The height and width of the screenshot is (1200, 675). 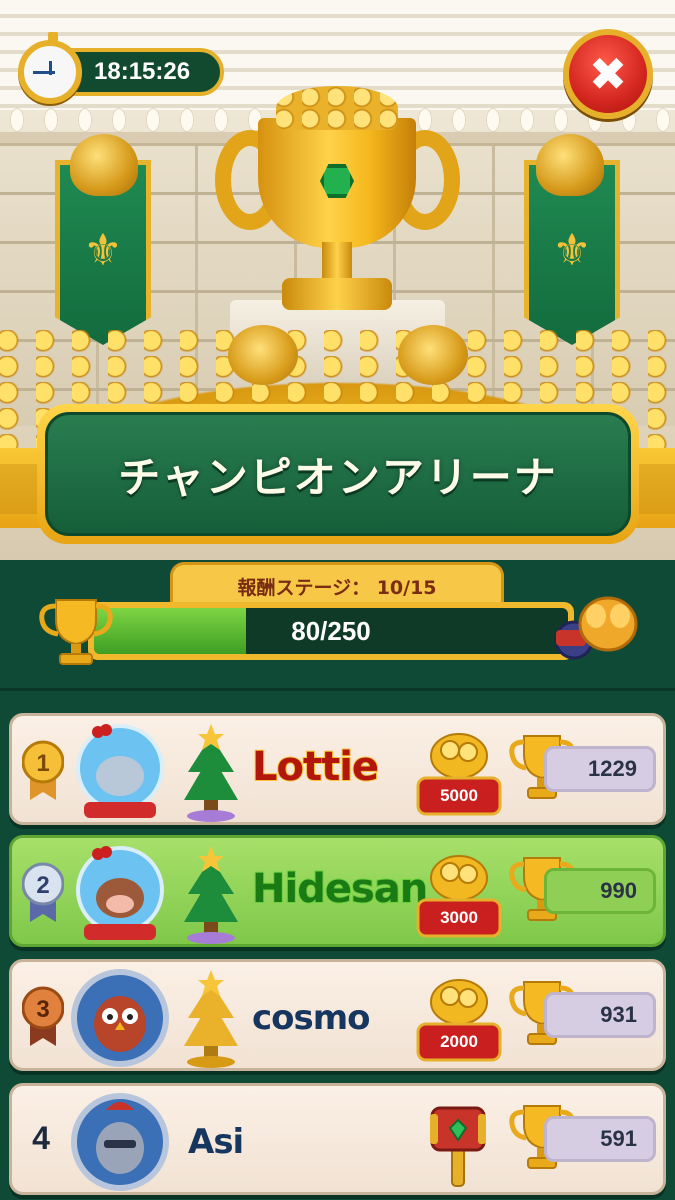 I want to click on player-name: Lottie, so click(x=315, y=767).